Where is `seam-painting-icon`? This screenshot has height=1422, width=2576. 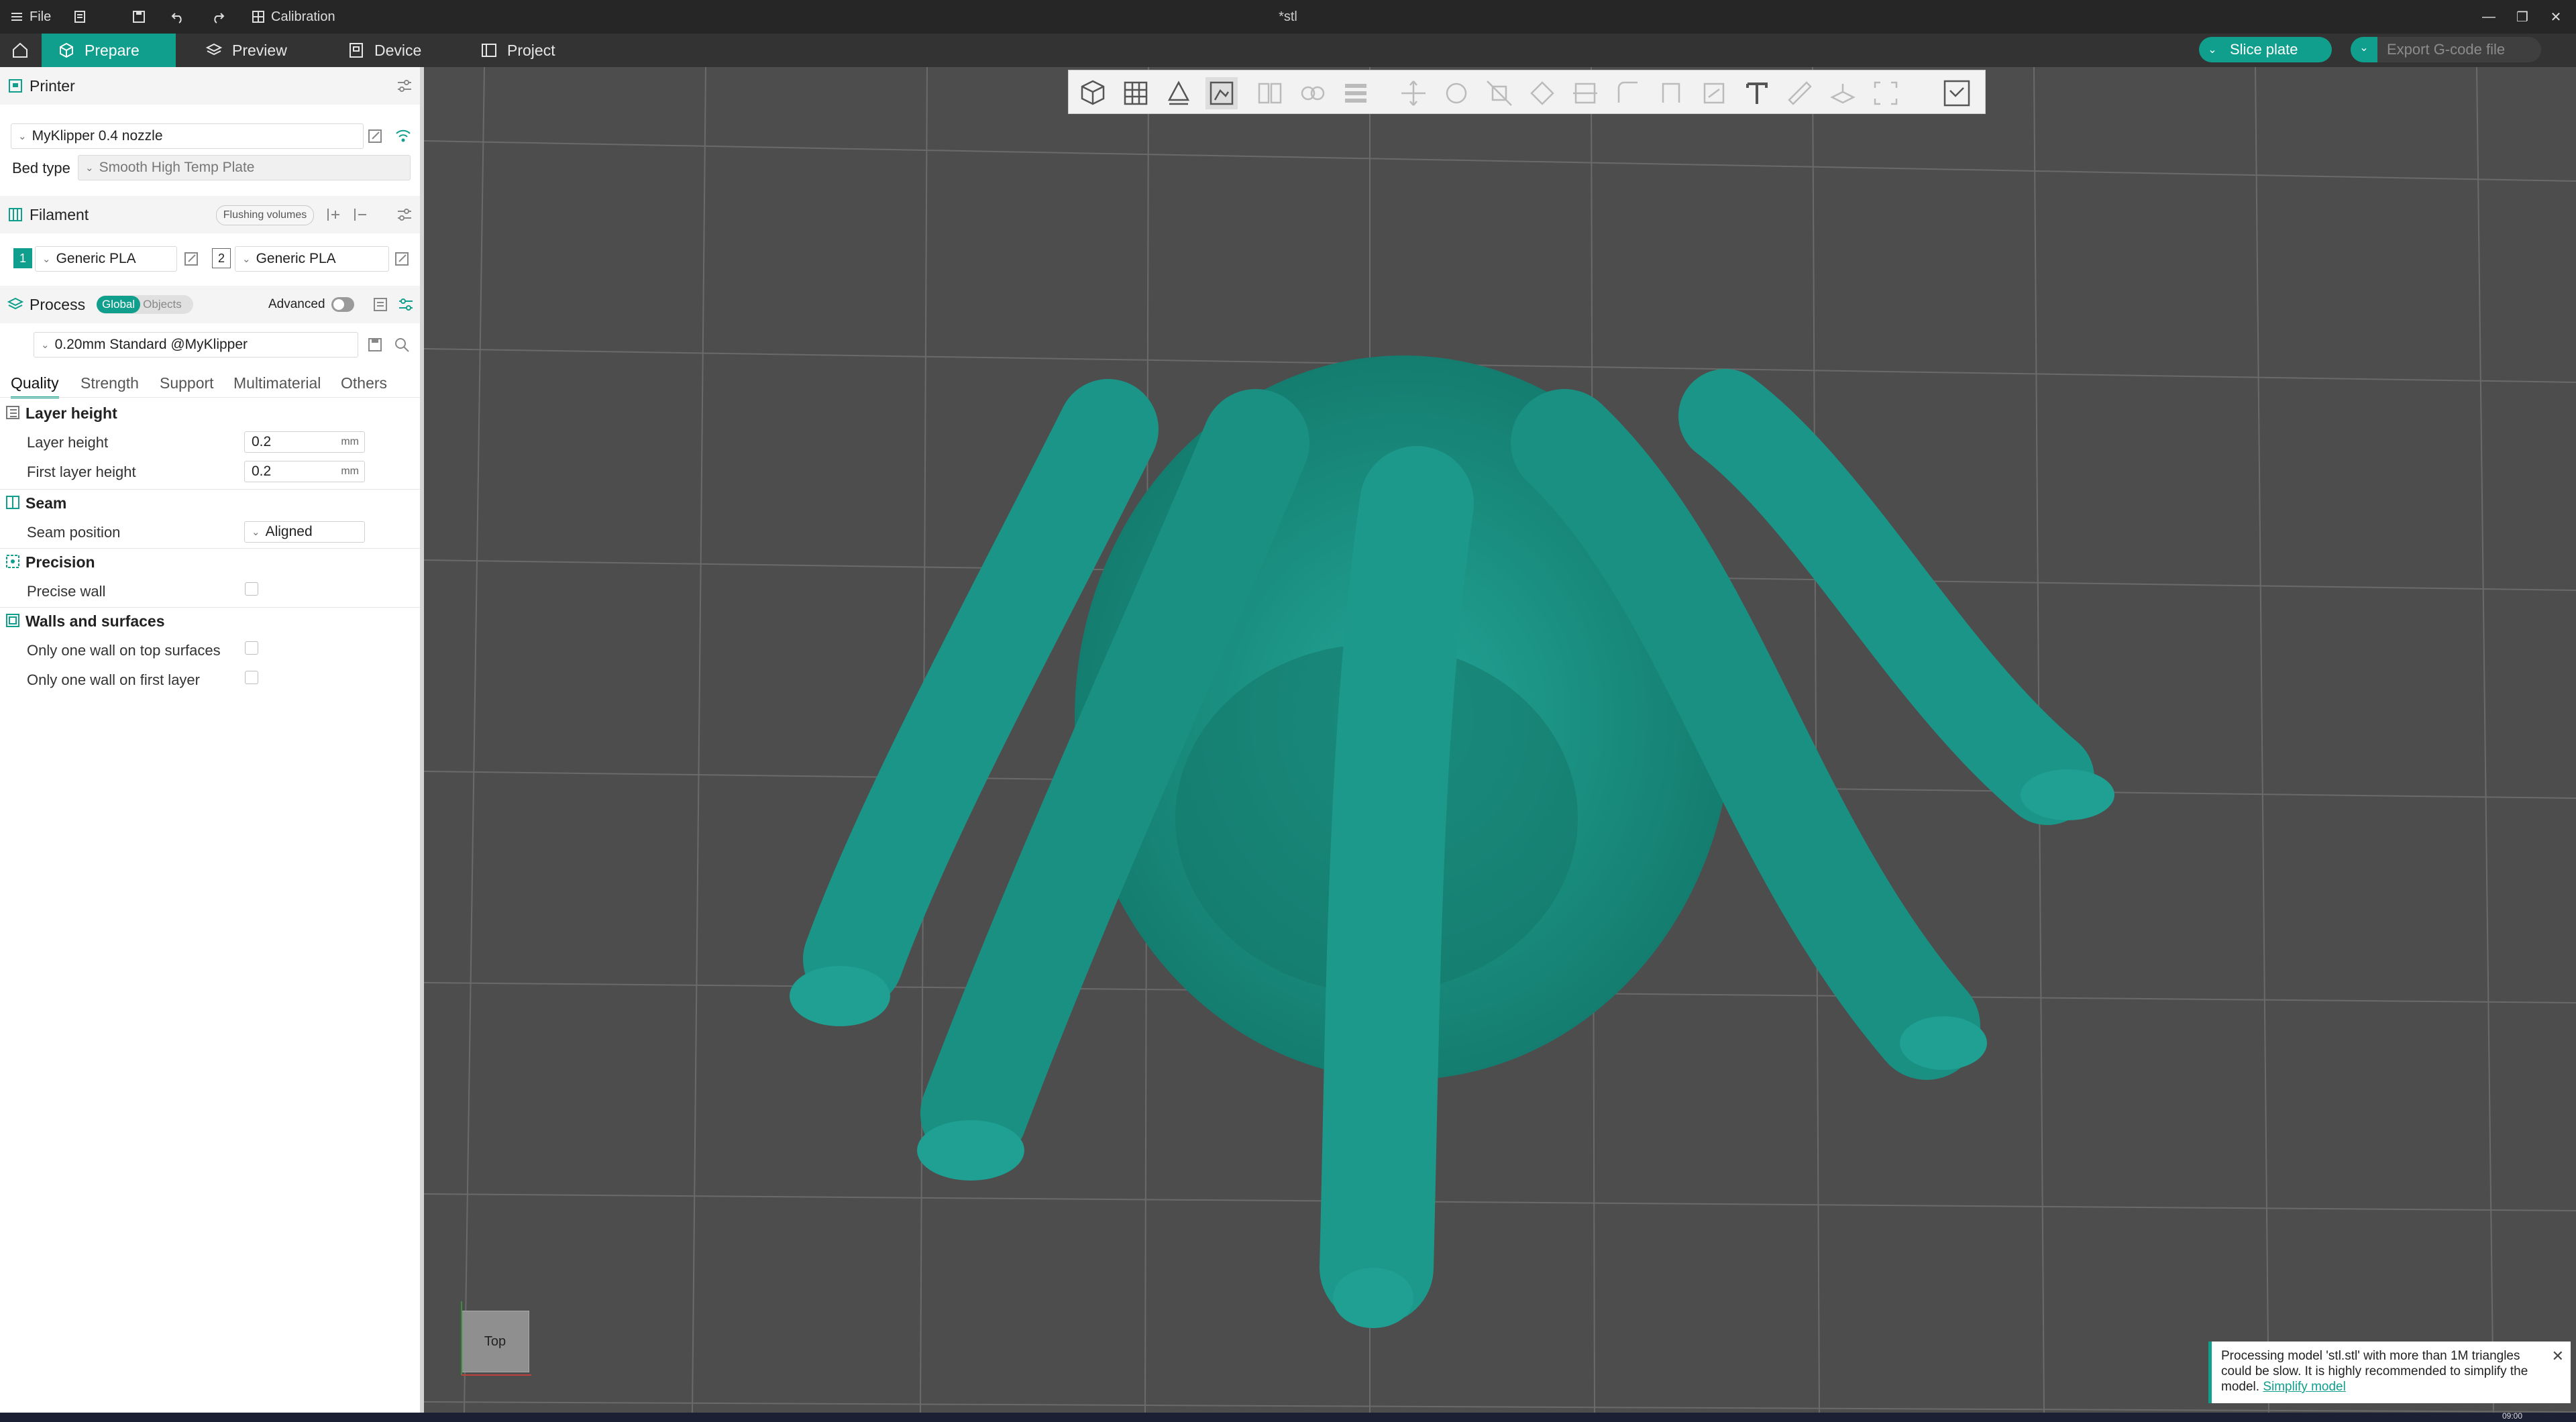
seam-painting-icon is located at coordinates (1714, 93).